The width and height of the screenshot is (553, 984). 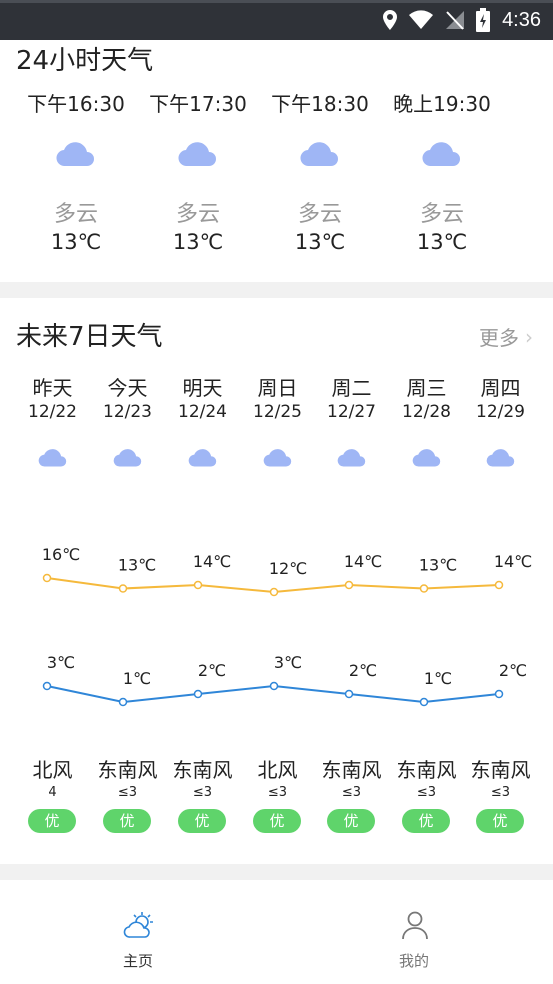 I want to click on chevron-right-icon: ›, so click(x=529, y=336).